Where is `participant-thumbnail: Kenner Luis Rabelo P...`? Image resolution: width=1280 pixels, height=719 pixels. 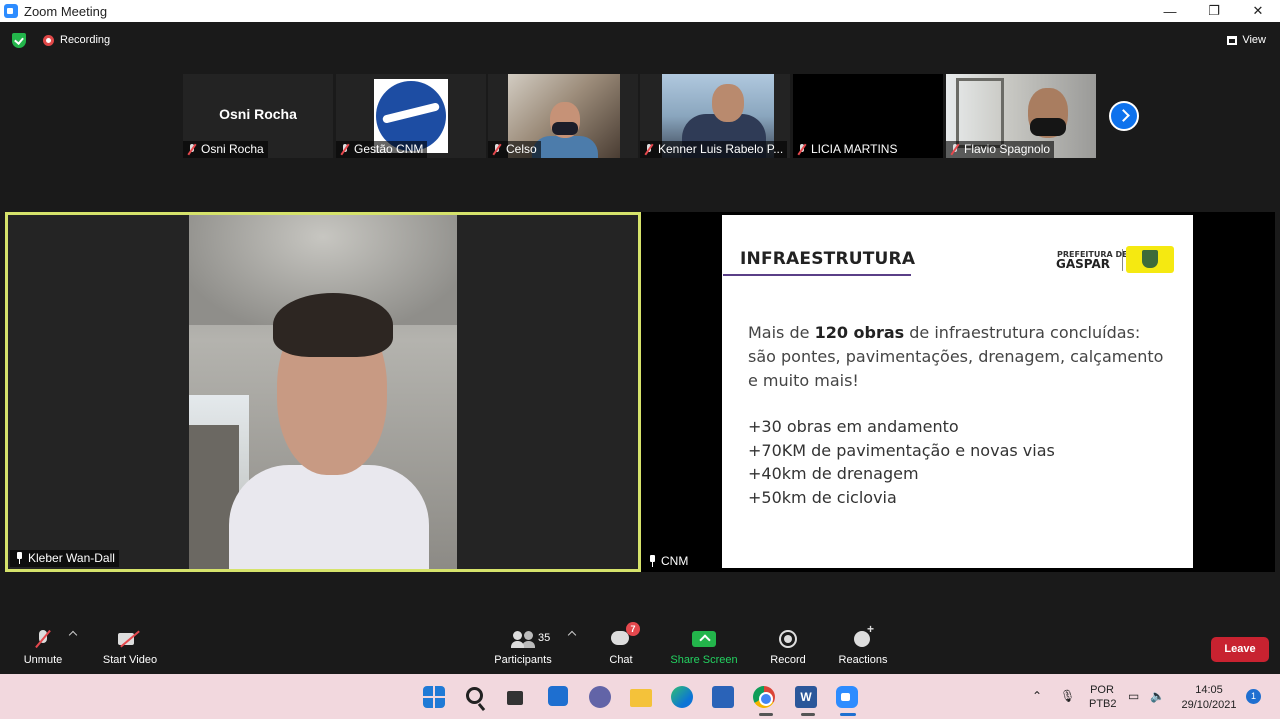 participant-thumbnail: Kenner Luis Rabelo P... is located at coordinates (715, 116).